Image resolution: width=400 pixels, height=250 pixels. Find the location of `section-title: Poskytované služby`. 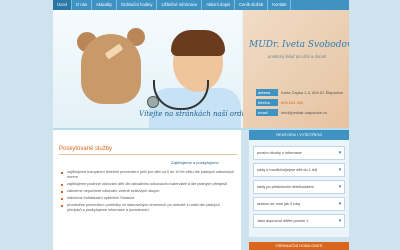

section-title: Poskytované služby is located at coordinates (86, 149).